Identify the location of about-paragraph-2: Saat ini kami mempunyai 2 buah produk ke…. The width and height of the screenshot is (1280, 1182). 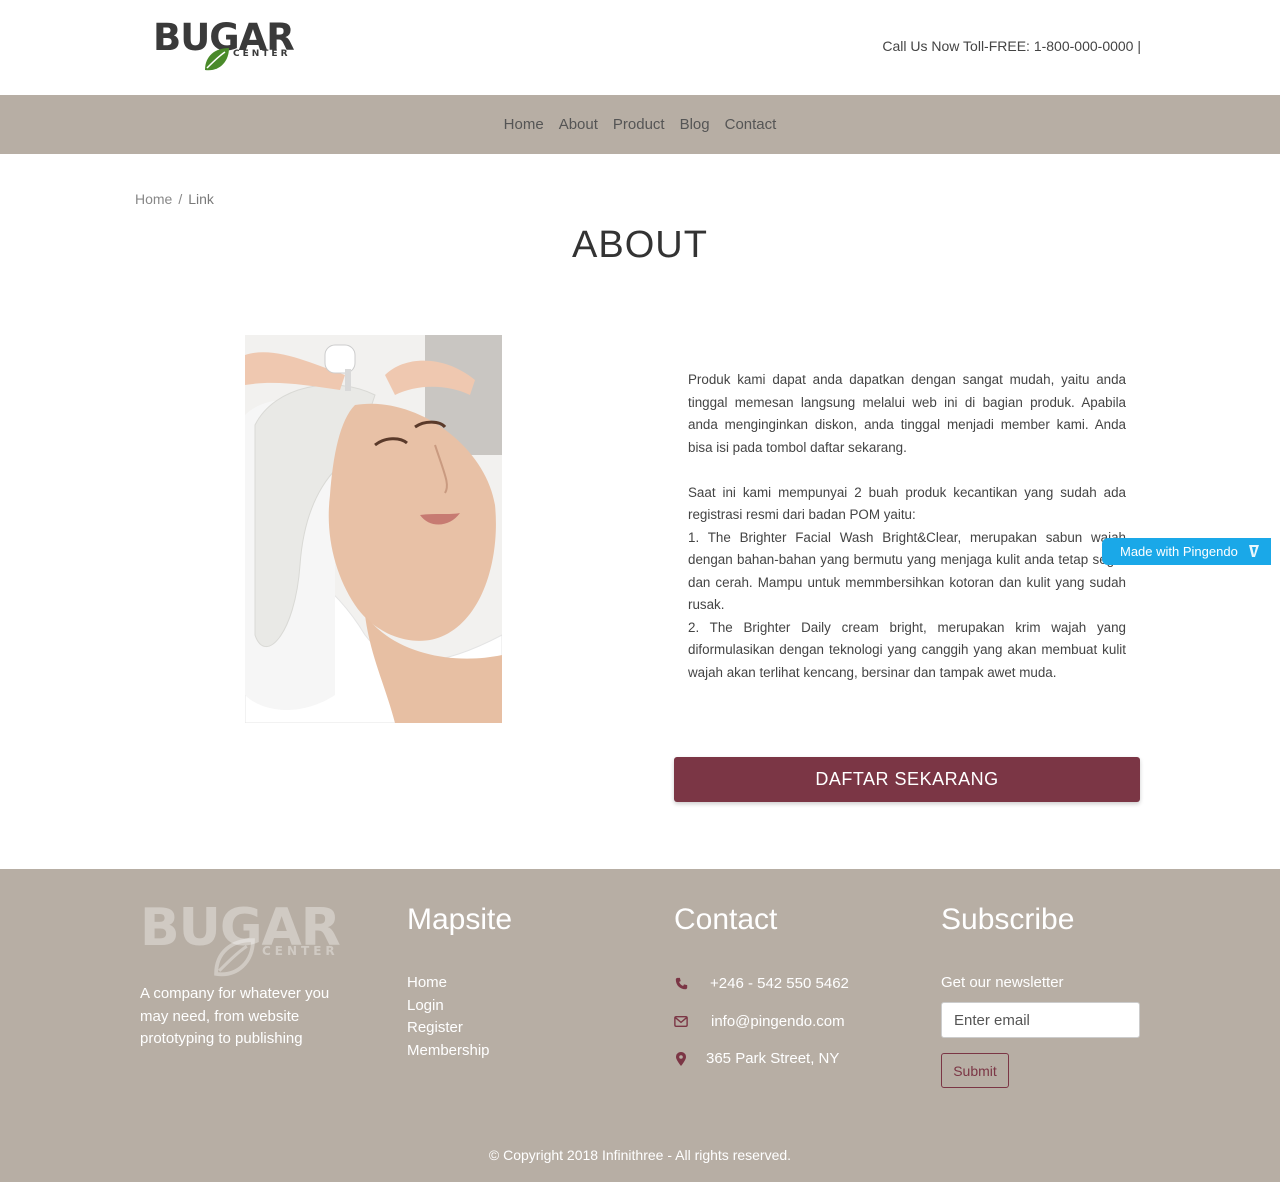
(907, 503).